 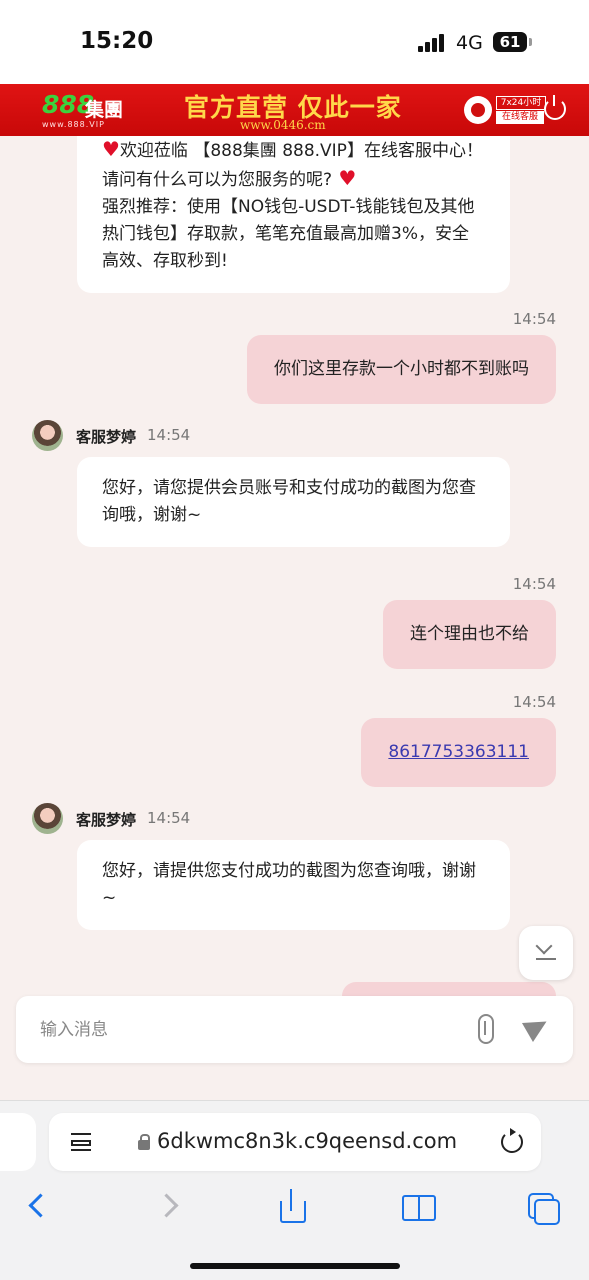 What do you see at coordinates (469, 634) in the screenshot?
I see `user-message: 连个理由也不给` at bounding box center [469, 634].